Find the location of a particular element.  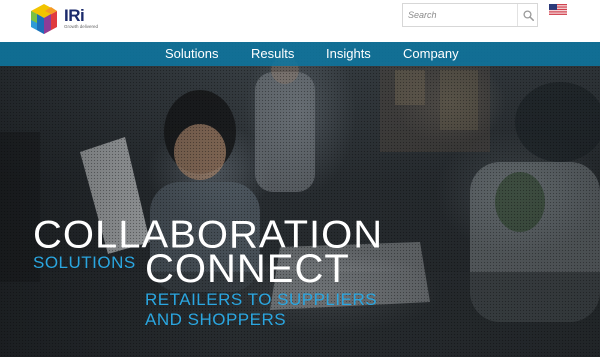

cube-logo-icon is located at coordinates (44, 19).